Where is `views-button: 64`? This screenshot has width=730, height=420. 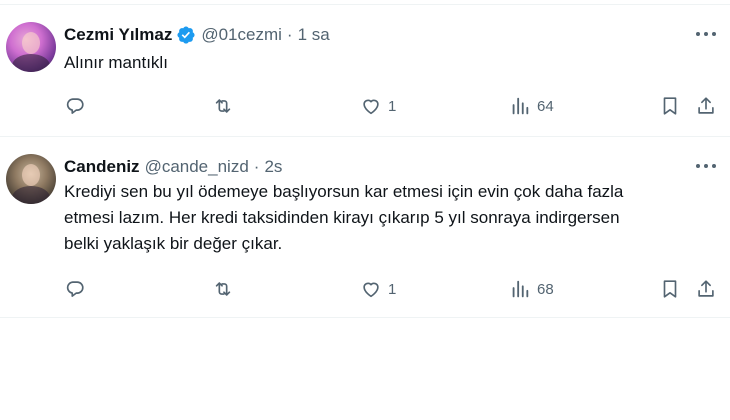 views-button: 64 is located at coordinates (531, 106).